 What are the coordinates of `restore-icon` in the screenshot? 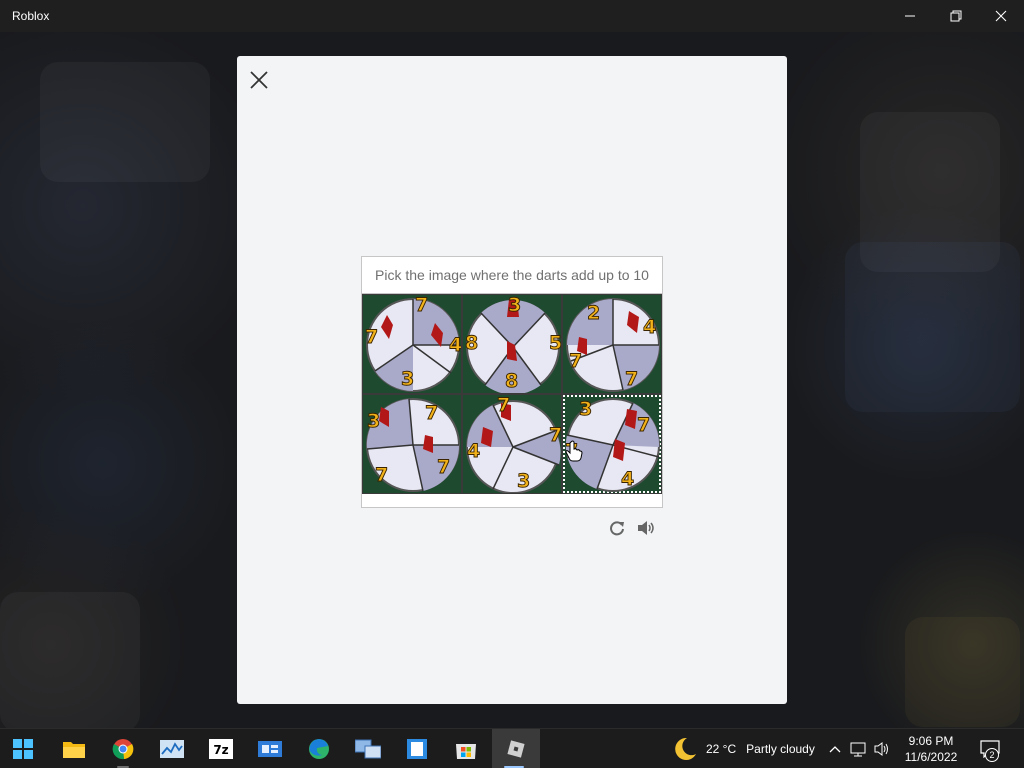 It's located at (956, 16).